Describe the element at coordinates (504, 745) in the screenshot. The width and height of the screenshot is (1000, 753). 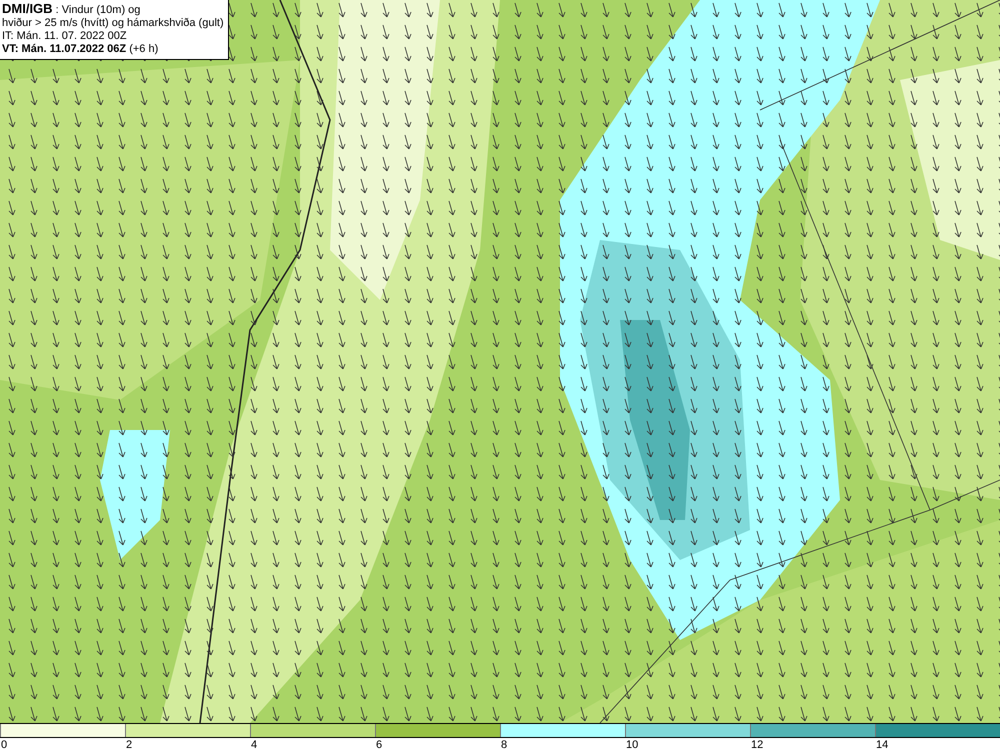
I see `legend-label: 8` at that location.